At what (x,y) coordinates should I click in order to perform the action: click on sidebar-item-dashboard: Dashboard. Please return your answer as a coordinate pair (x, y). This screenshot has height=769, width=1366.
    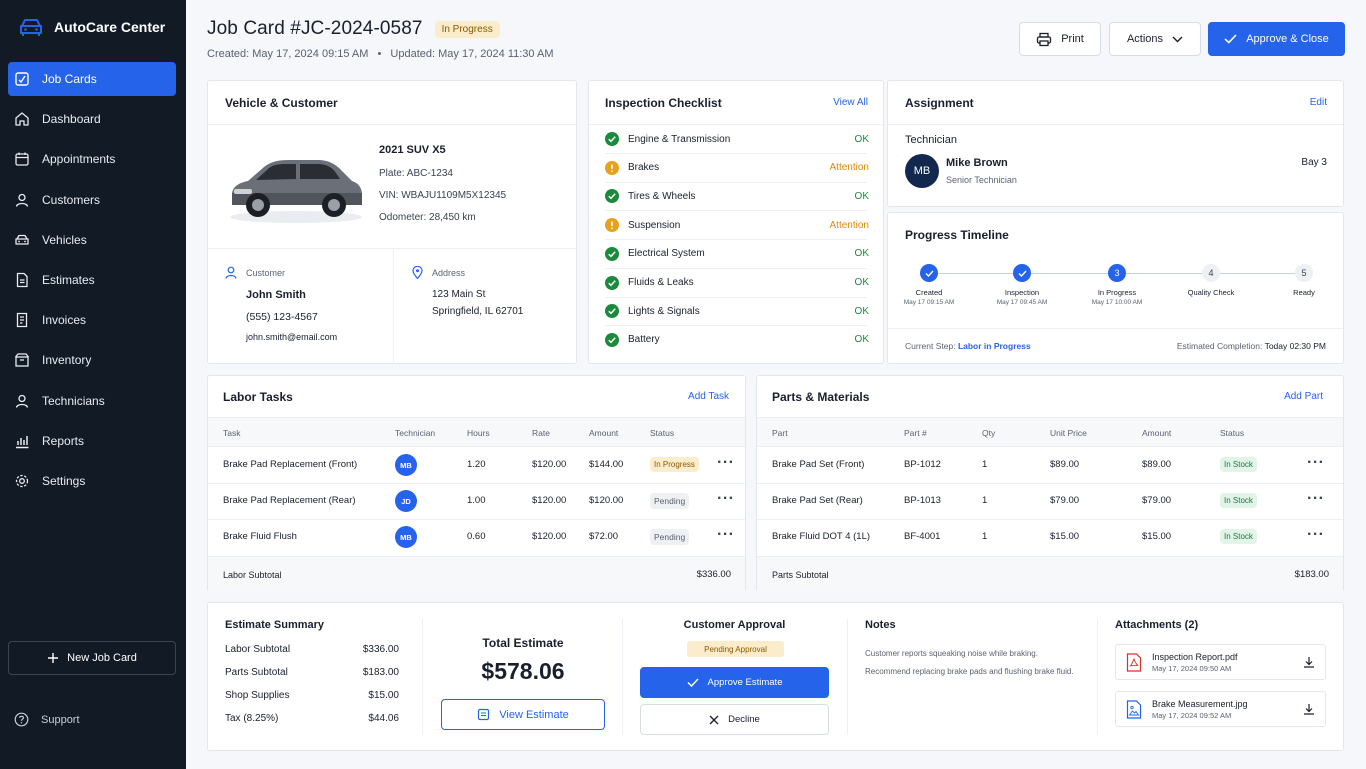
    Looking at the image, I should click on (92, 119).